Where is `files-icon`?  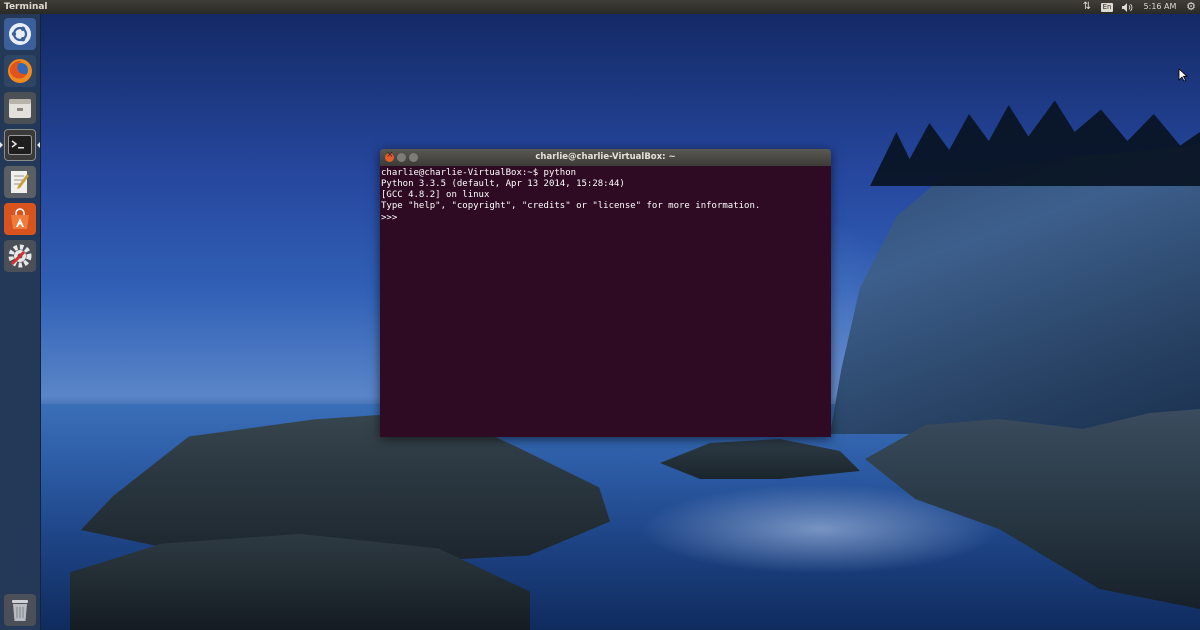 files-icon is located at coordinates (20, 108).